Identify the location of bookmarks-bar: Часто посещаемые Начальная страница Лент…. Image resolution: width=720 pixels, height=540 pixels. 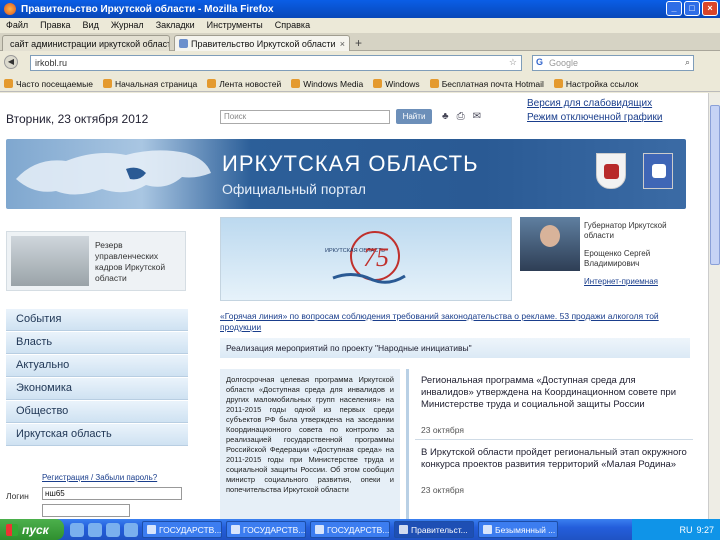
(360, 84).